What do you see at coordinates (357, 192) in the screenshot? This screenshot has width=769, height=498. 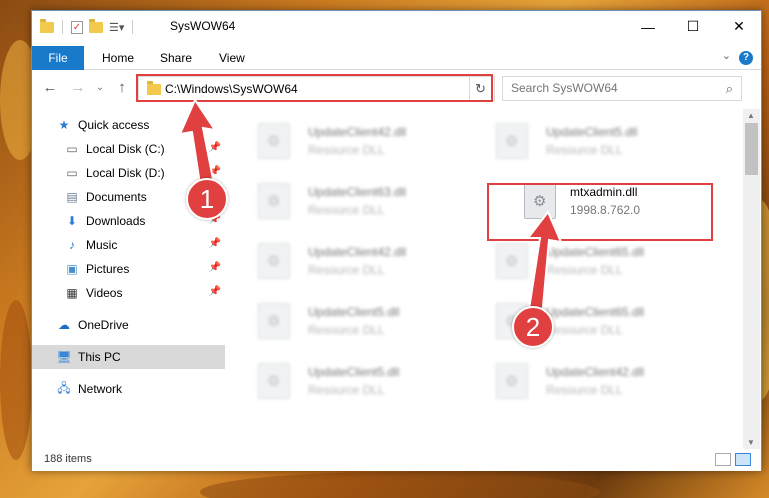 I see `file-name: UpdateClient63.dll` at bounding box center [357, 192].